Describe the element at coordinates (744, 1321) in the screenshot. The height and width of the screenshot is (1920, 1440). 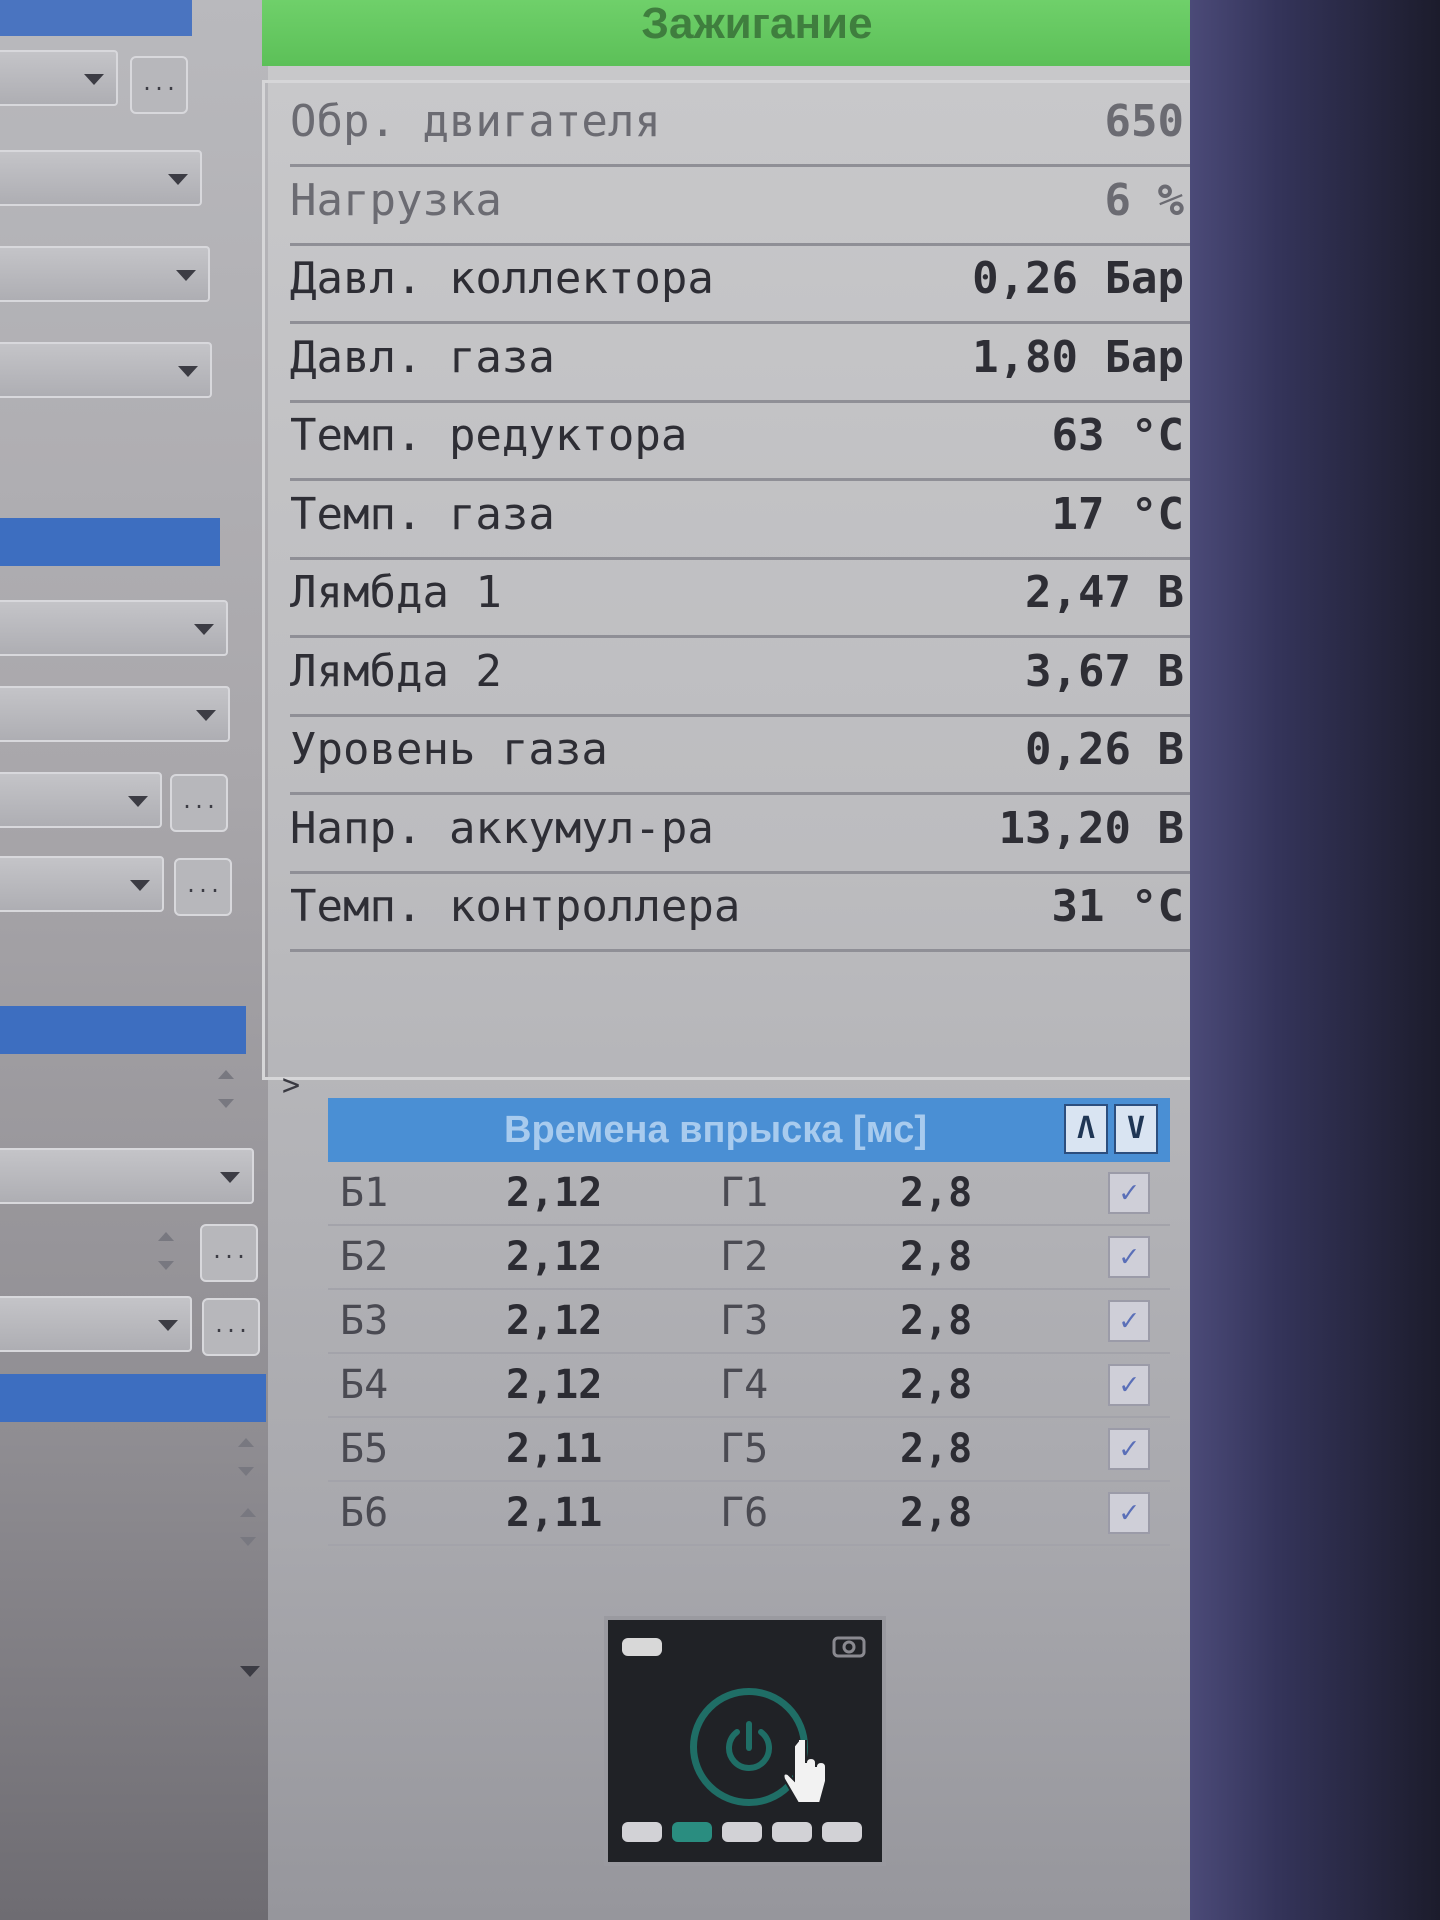
I see `gas-cylinder-label: Г3` at that location.